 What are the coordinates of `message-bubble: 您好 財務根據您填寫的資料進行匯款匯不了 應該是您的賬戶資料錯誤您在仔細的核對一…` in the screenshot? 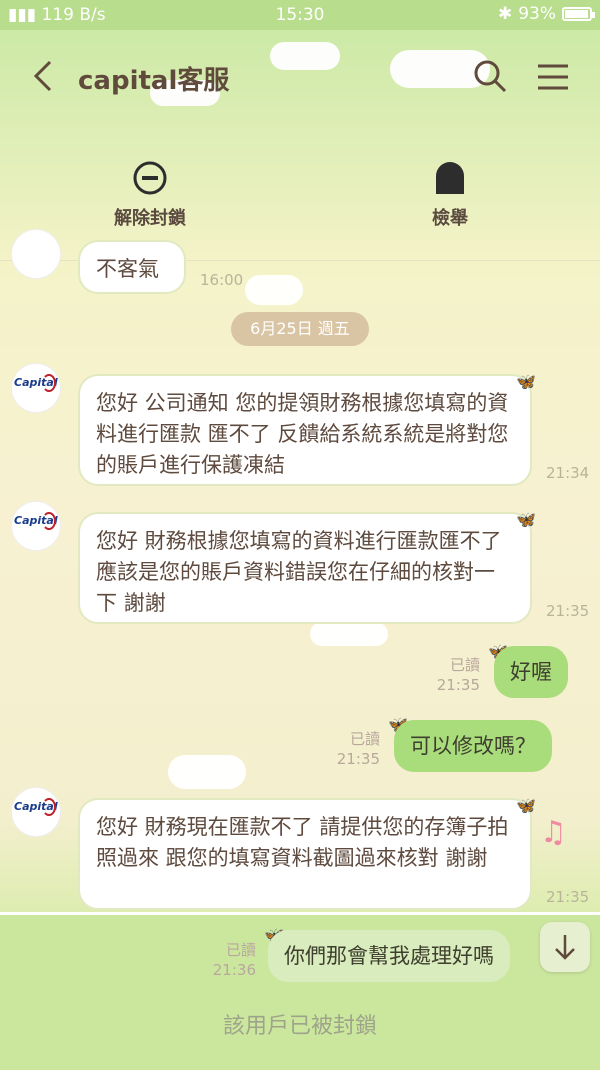 It's located at (305, 568).